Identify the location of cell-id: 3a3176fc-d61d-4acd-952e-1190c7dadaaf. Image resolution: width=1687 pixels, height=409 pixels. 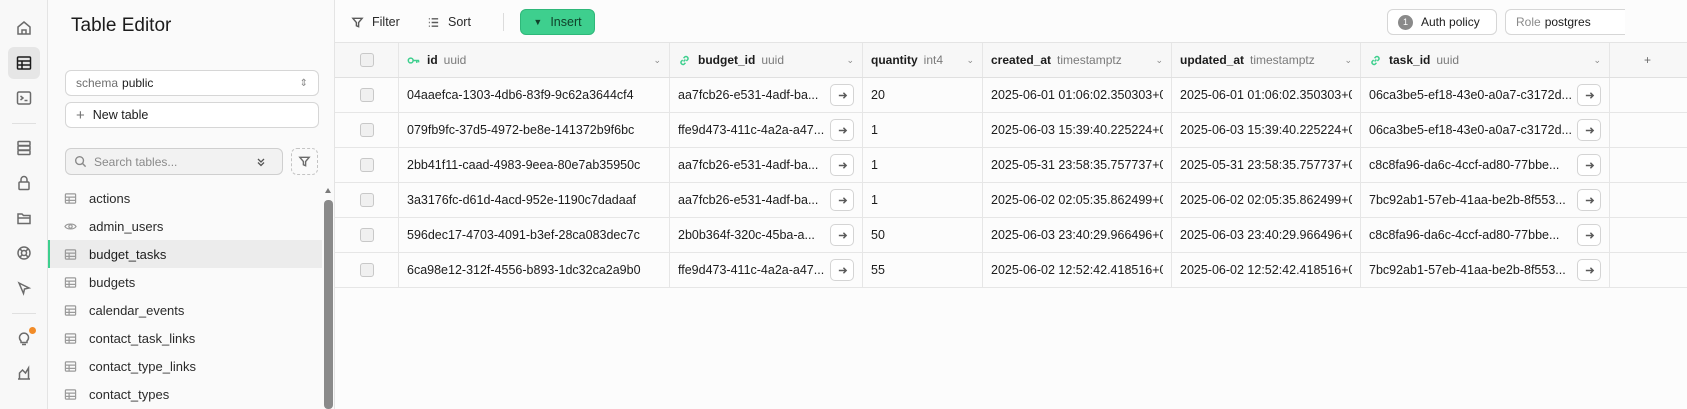
(534, 200).